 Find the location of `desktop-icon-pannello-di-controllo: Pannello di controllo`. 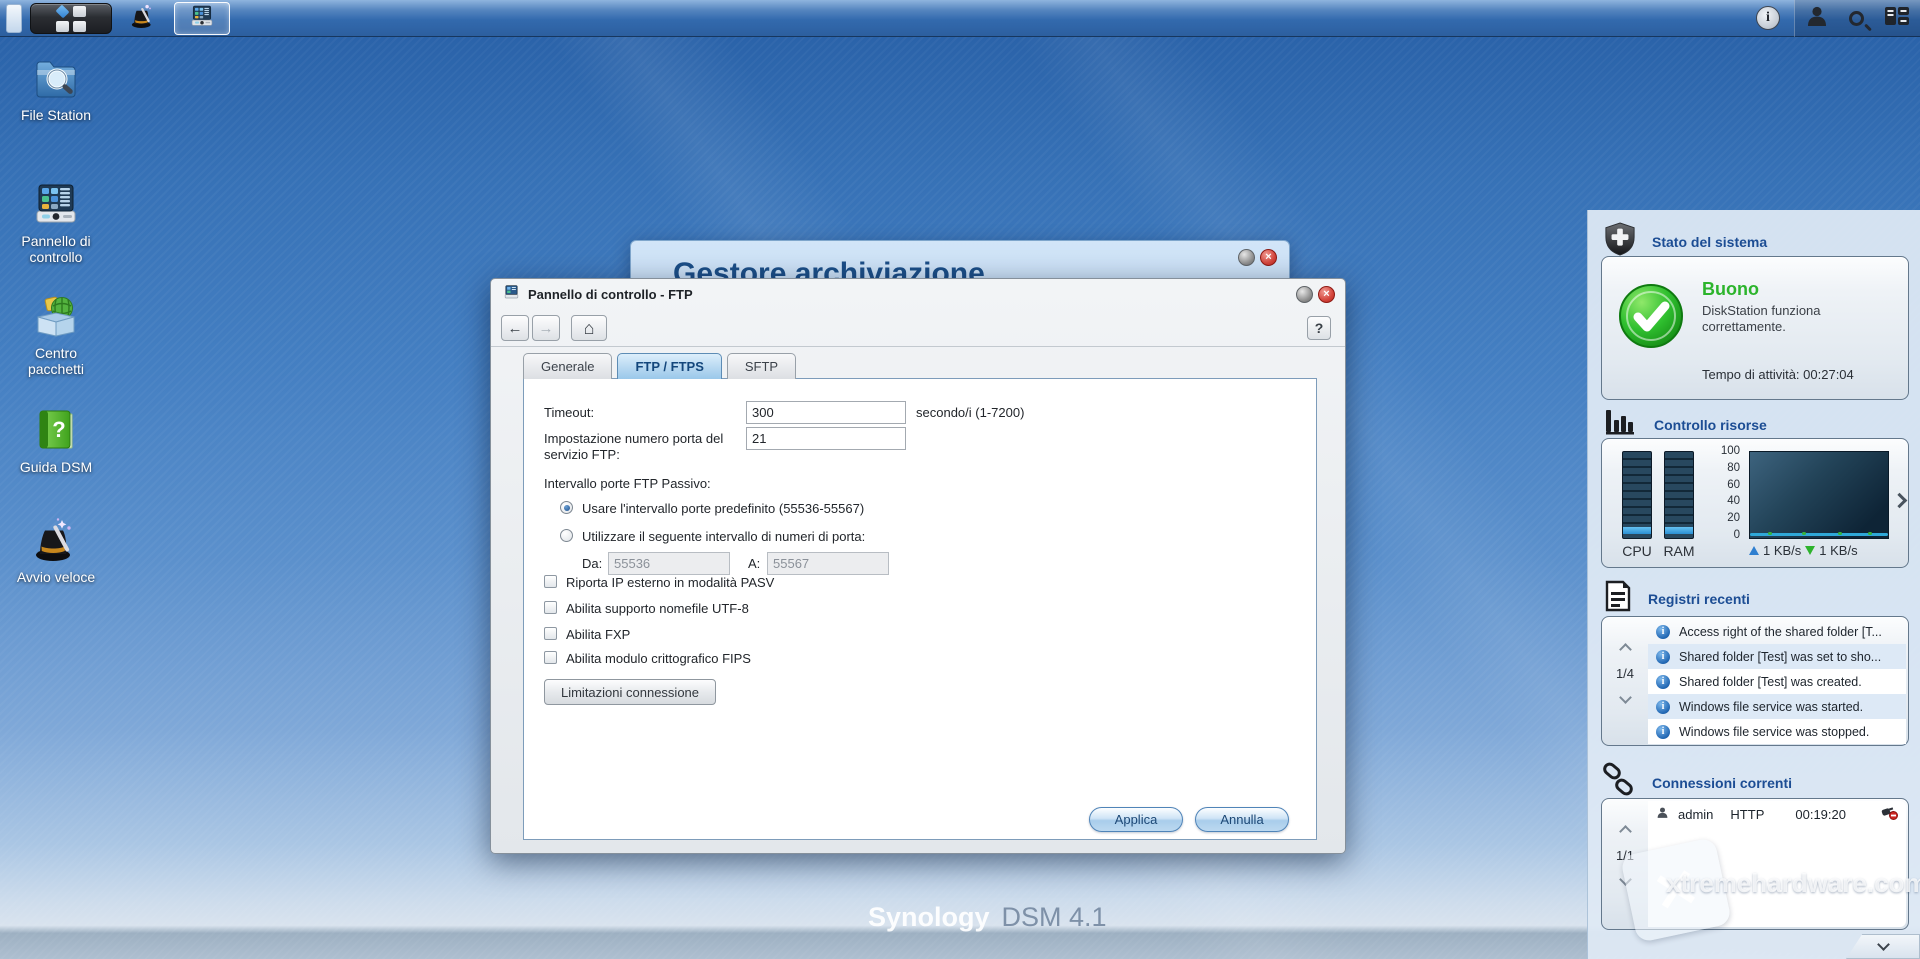

desktop-icon-pannello-di-controllo: Pannello di controllo is located at coordinates (56, 222).